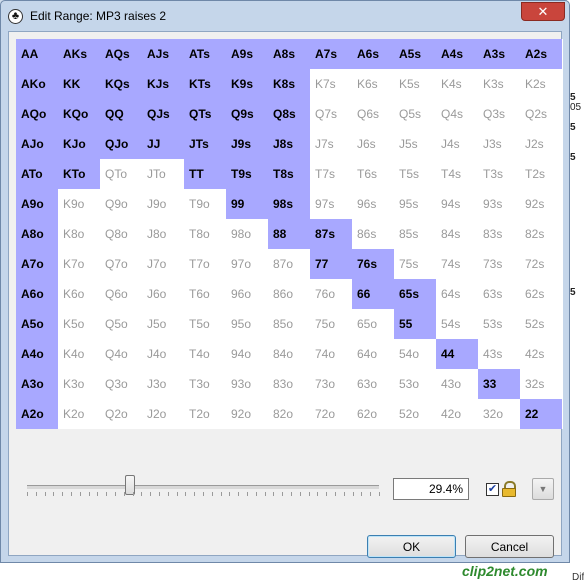  Describe the element at coordinates (415, 384) in the screenshot. I see `hand-cell: 53o` at that location.